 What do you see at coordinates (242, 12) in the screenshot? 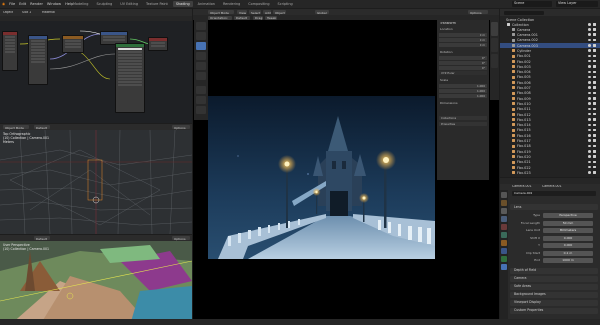
I see `view-menu: View` at bounding box center [242, 12].